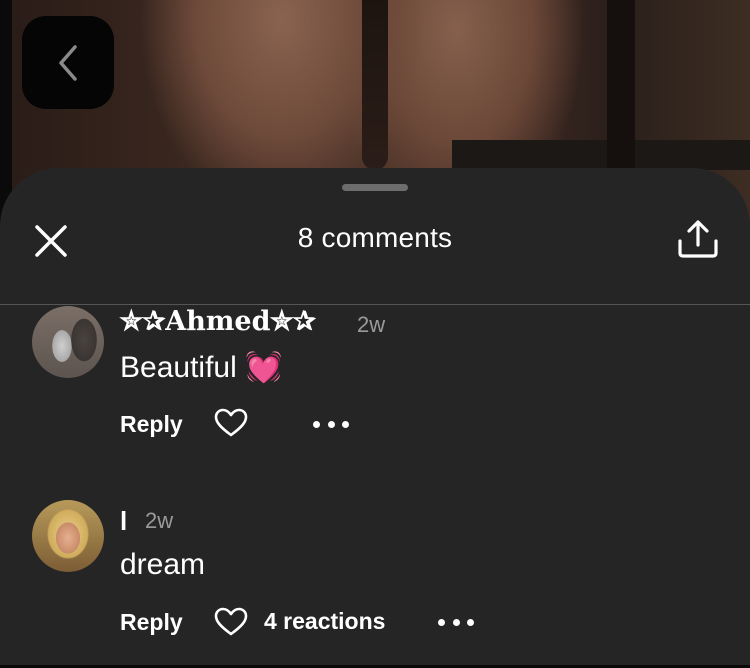 The height and width of the screenshot is (668, 750). What do you see at coordinates (264, 367) in the screenshot?
I see `heart-emoji: 💓` at bounding box center [264, 367].